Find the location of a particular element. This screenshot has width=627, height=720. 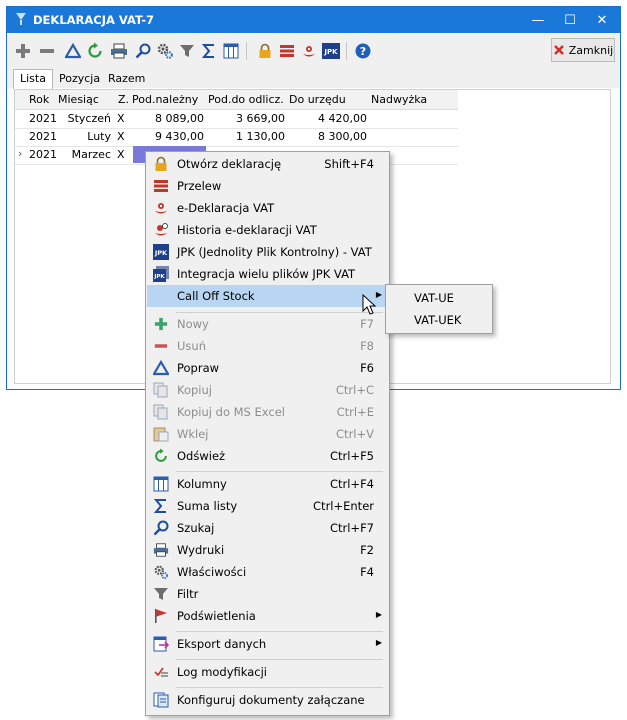

jpk-icon: JPK is located at coordinates (331, 51).